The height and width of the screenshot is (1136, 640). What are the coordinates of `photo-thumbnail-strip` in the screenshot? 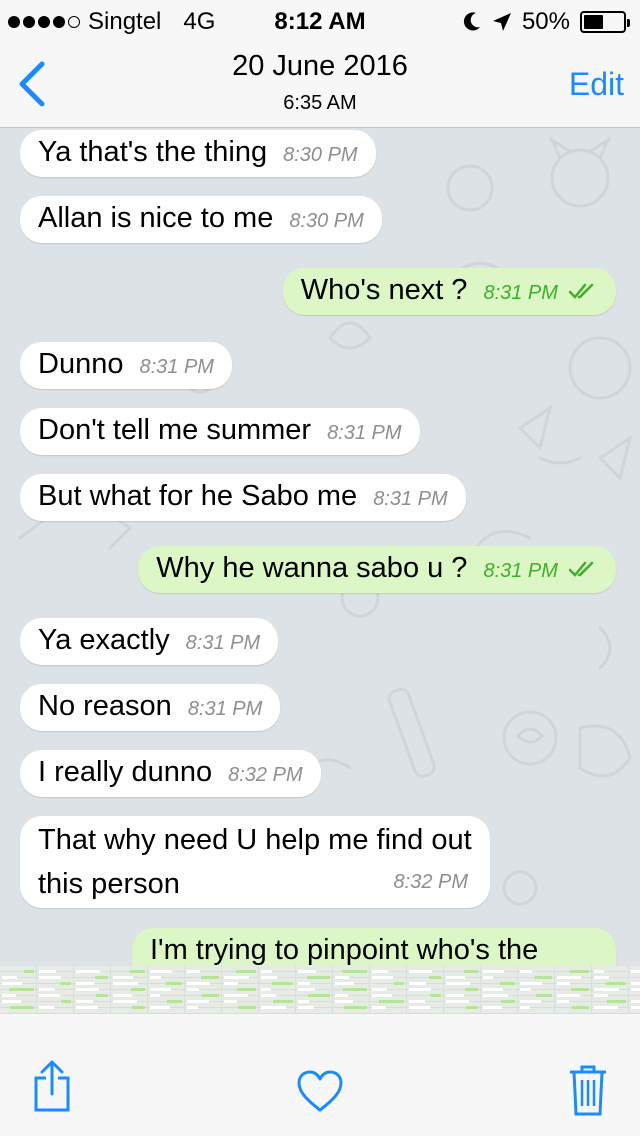 It's located at (320, 990).